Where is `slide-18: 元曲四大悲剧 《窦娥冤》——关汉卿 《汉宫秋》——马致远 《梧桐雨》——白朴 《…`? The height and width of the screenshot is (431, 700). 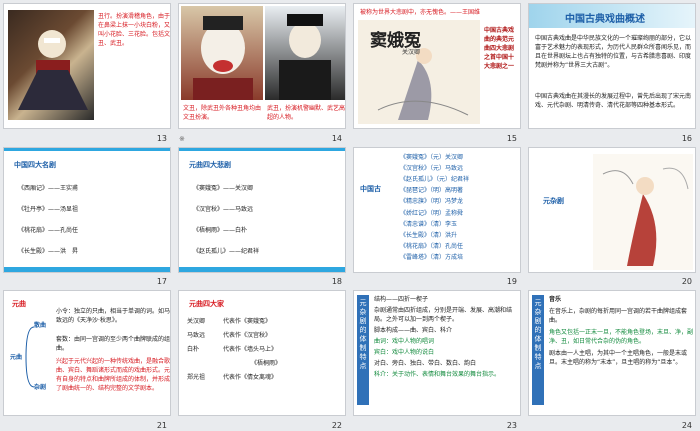 slide-18: 元曲四大悲剧 《窦娥冤》——关汉卿 《汉宫秋》——马致远 《梧桐雨》——白朴 《… is located at coordinates (262, 209).